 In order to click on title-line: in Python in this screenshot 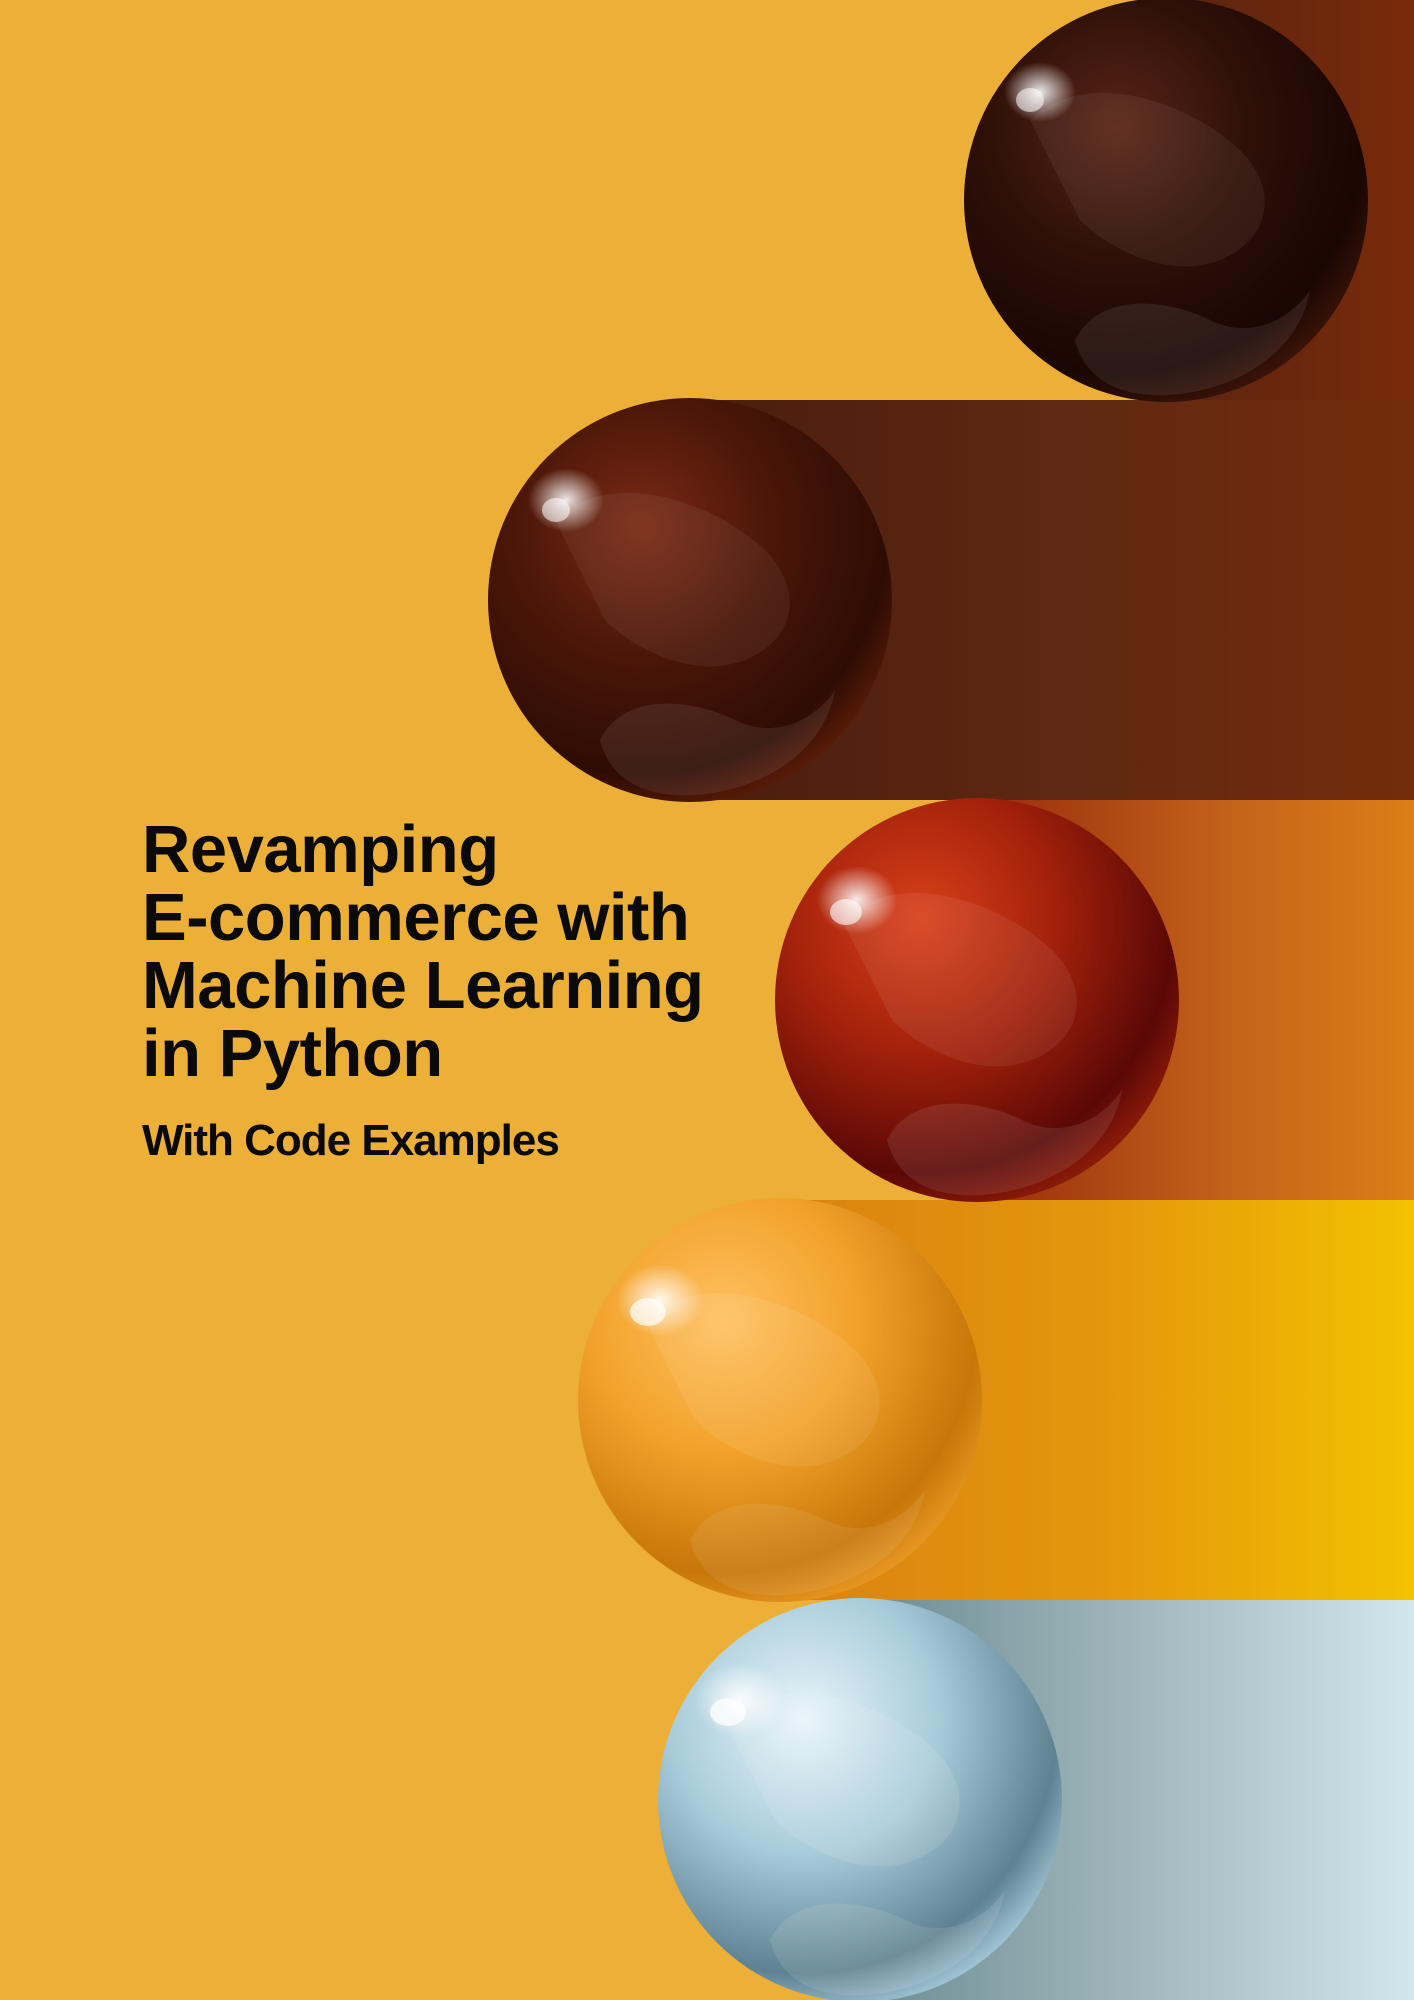, I will do `click(292, 1053)`.